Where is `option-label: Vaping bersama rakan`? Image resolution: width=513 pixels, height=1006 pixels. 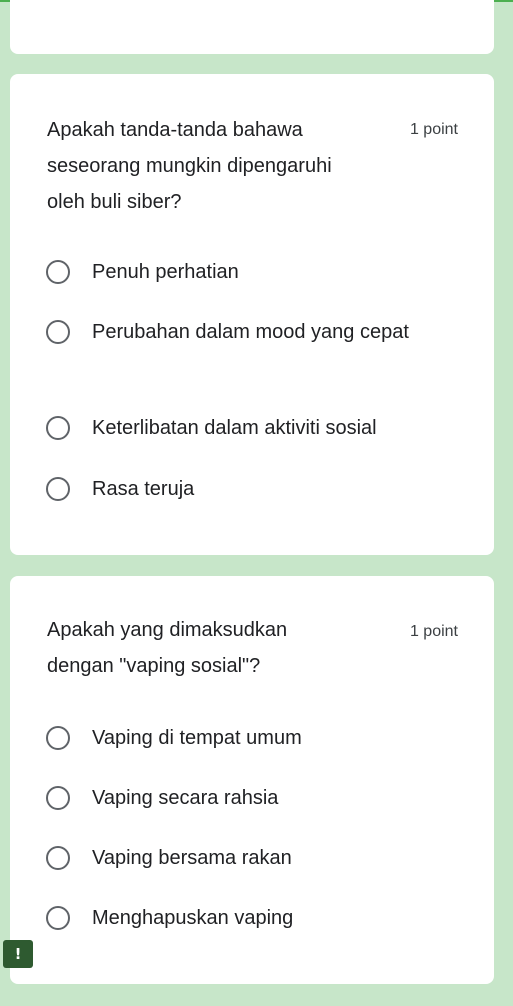
option-label: Vaping bersama rakan is located at coordinates (192, 858).